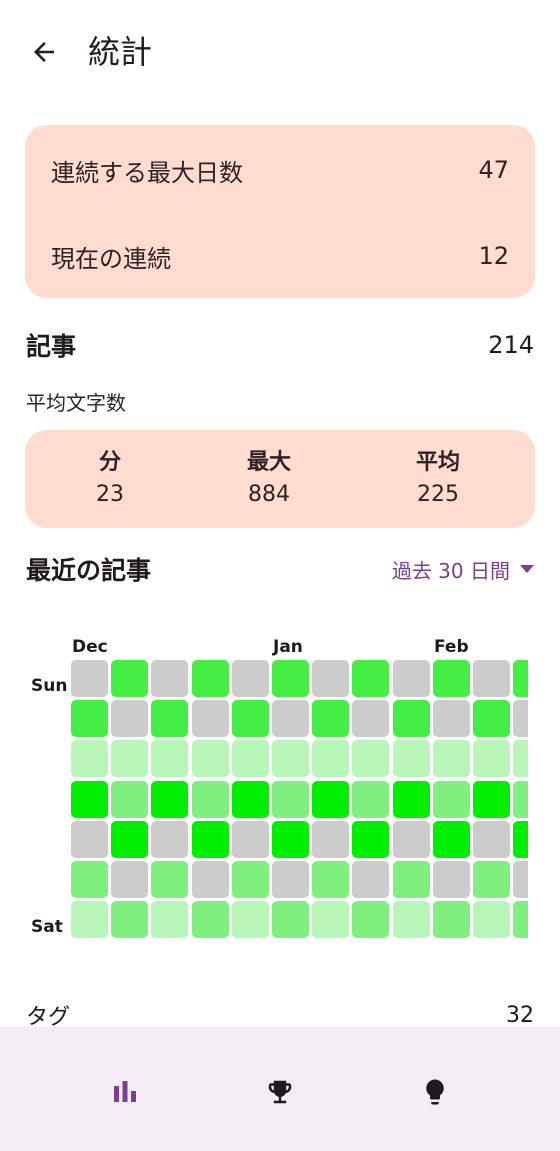 This screenshot has width=560, height=1151. Describe the element at coordinates (511, 345) in the screenshot. I see `entries-count: 214` at that location.